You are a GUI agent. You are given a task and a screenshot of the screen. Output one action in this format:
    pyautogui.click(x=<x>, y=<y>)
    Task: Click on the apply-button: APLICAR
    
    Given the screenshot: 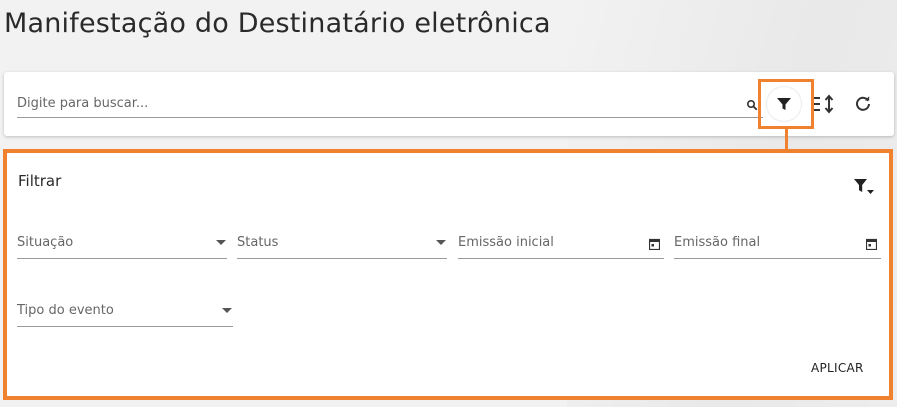 What is the action you would take?
    pyautogui.click(x=837, y=368)
    